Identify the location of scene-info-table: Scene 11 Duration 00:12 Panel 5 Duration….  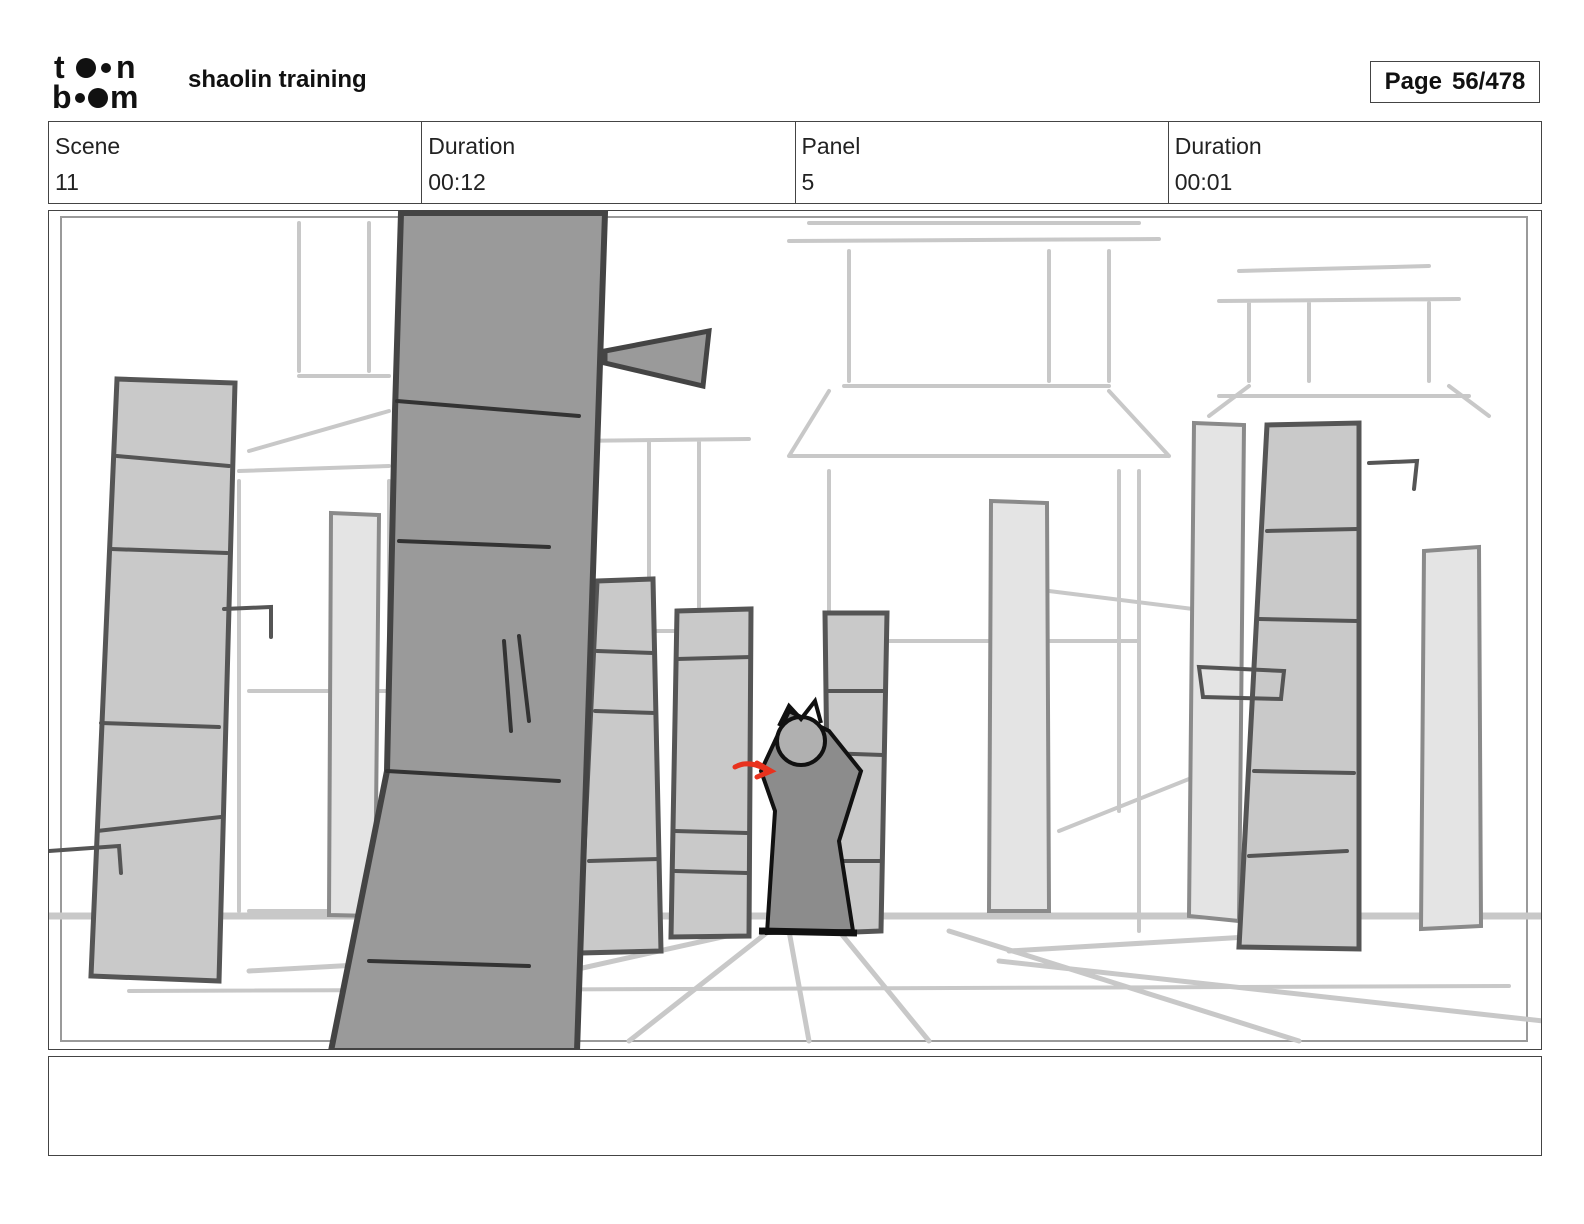
(795, 162).